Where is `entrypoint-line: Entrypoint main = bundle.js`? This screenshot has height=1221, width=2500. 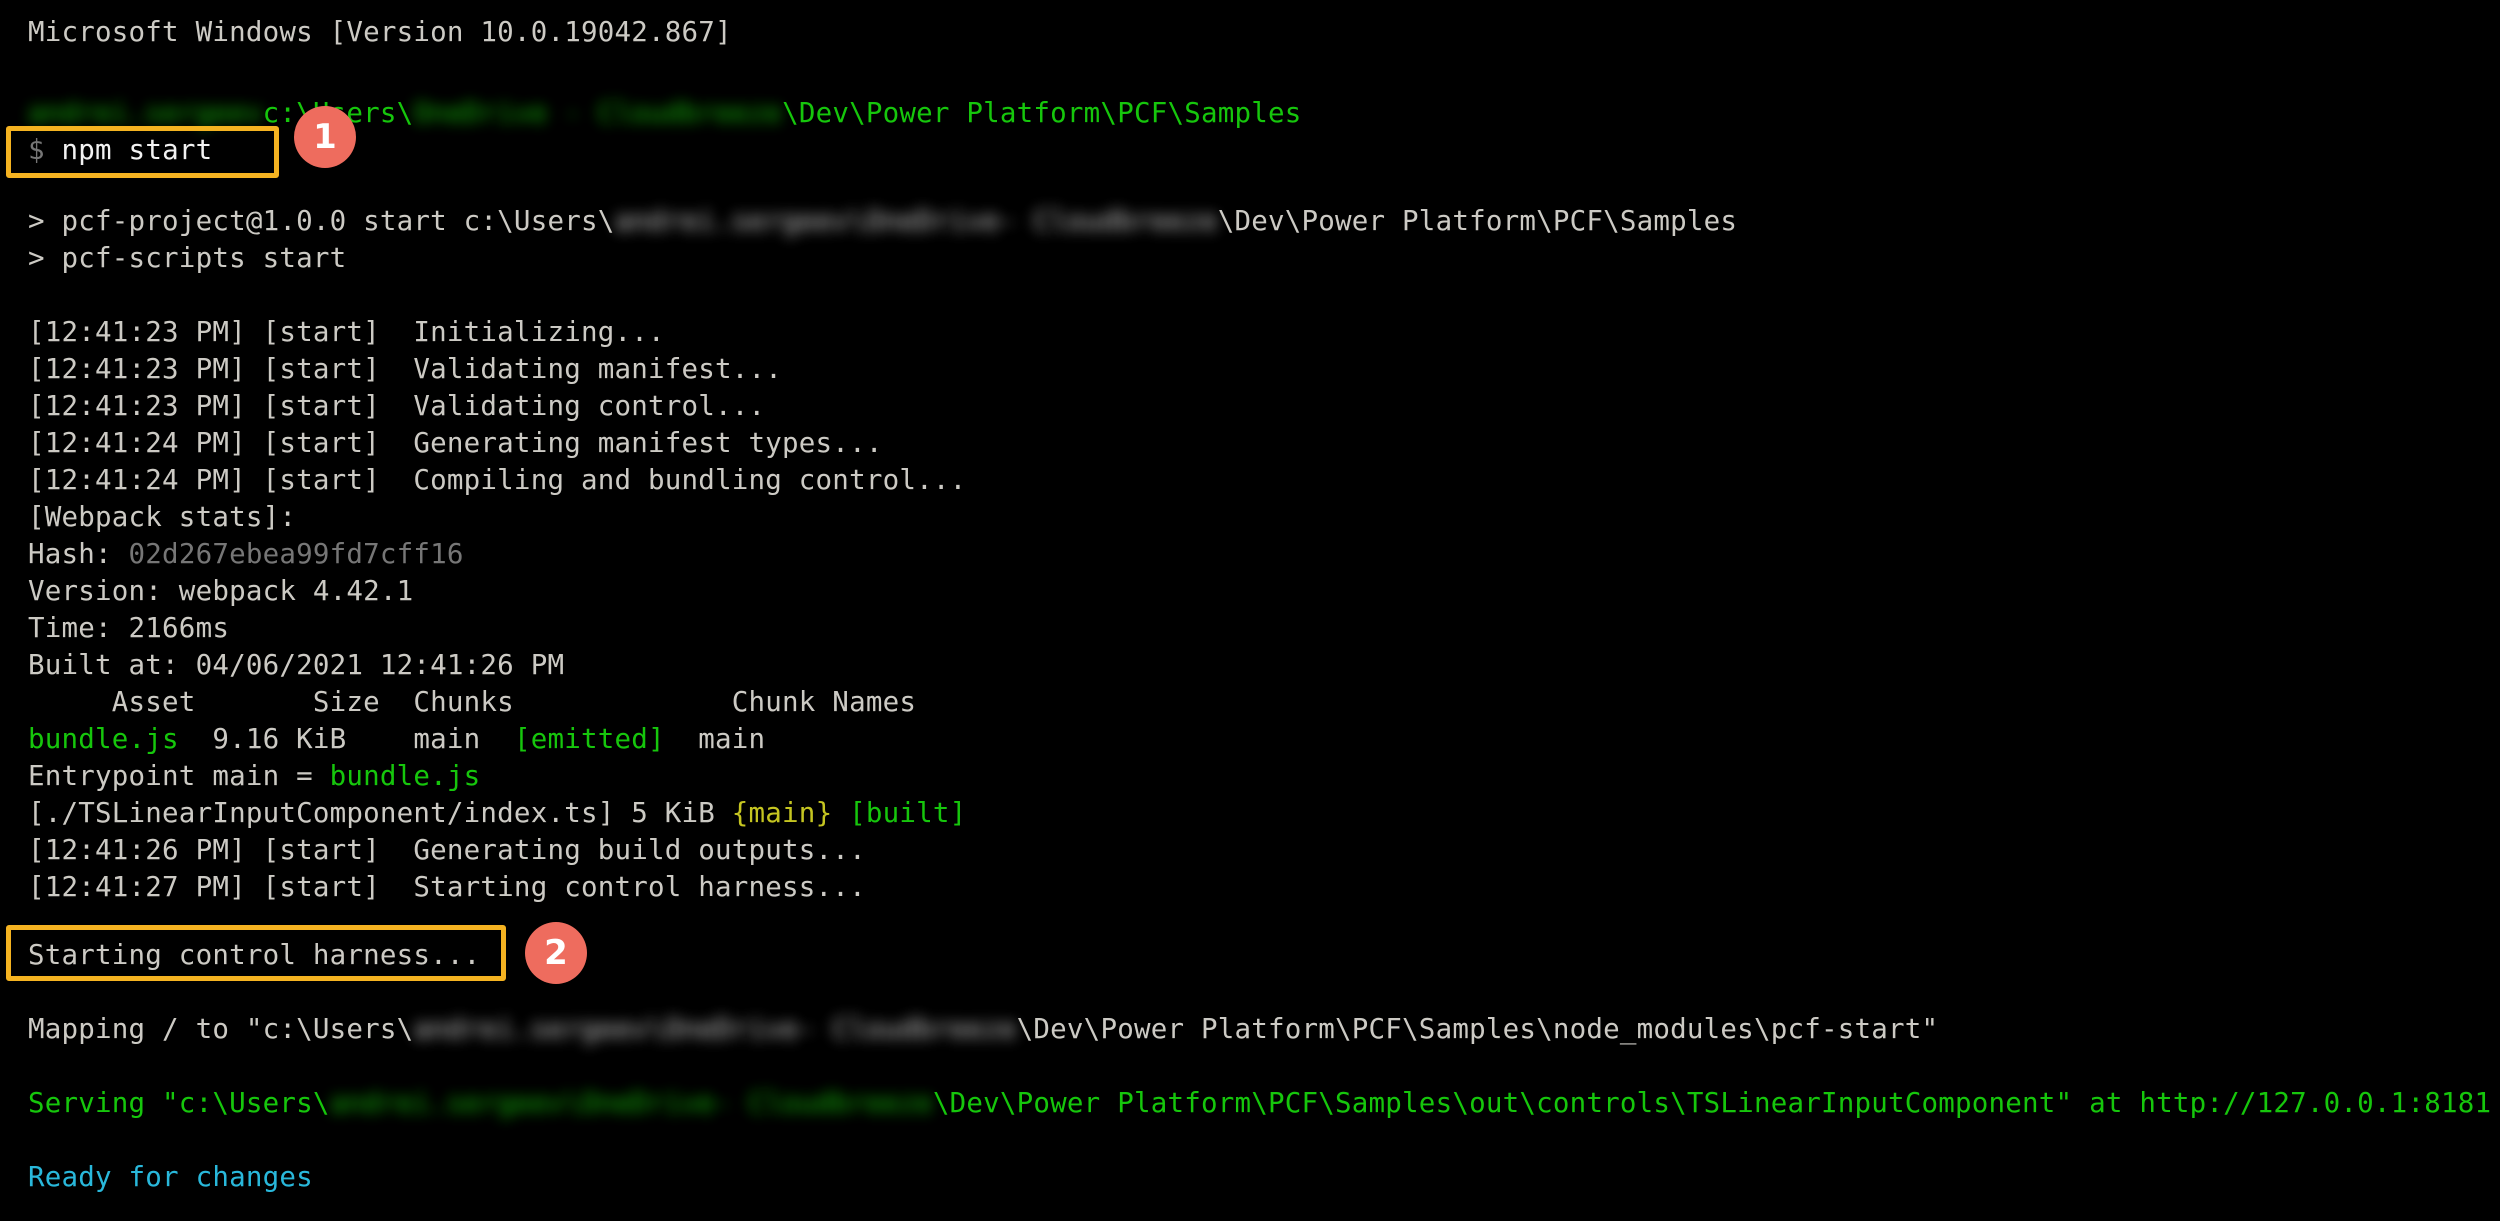 entrypoint-line: Entrypoint main = bundle.js is located at coordinates (254, 776).